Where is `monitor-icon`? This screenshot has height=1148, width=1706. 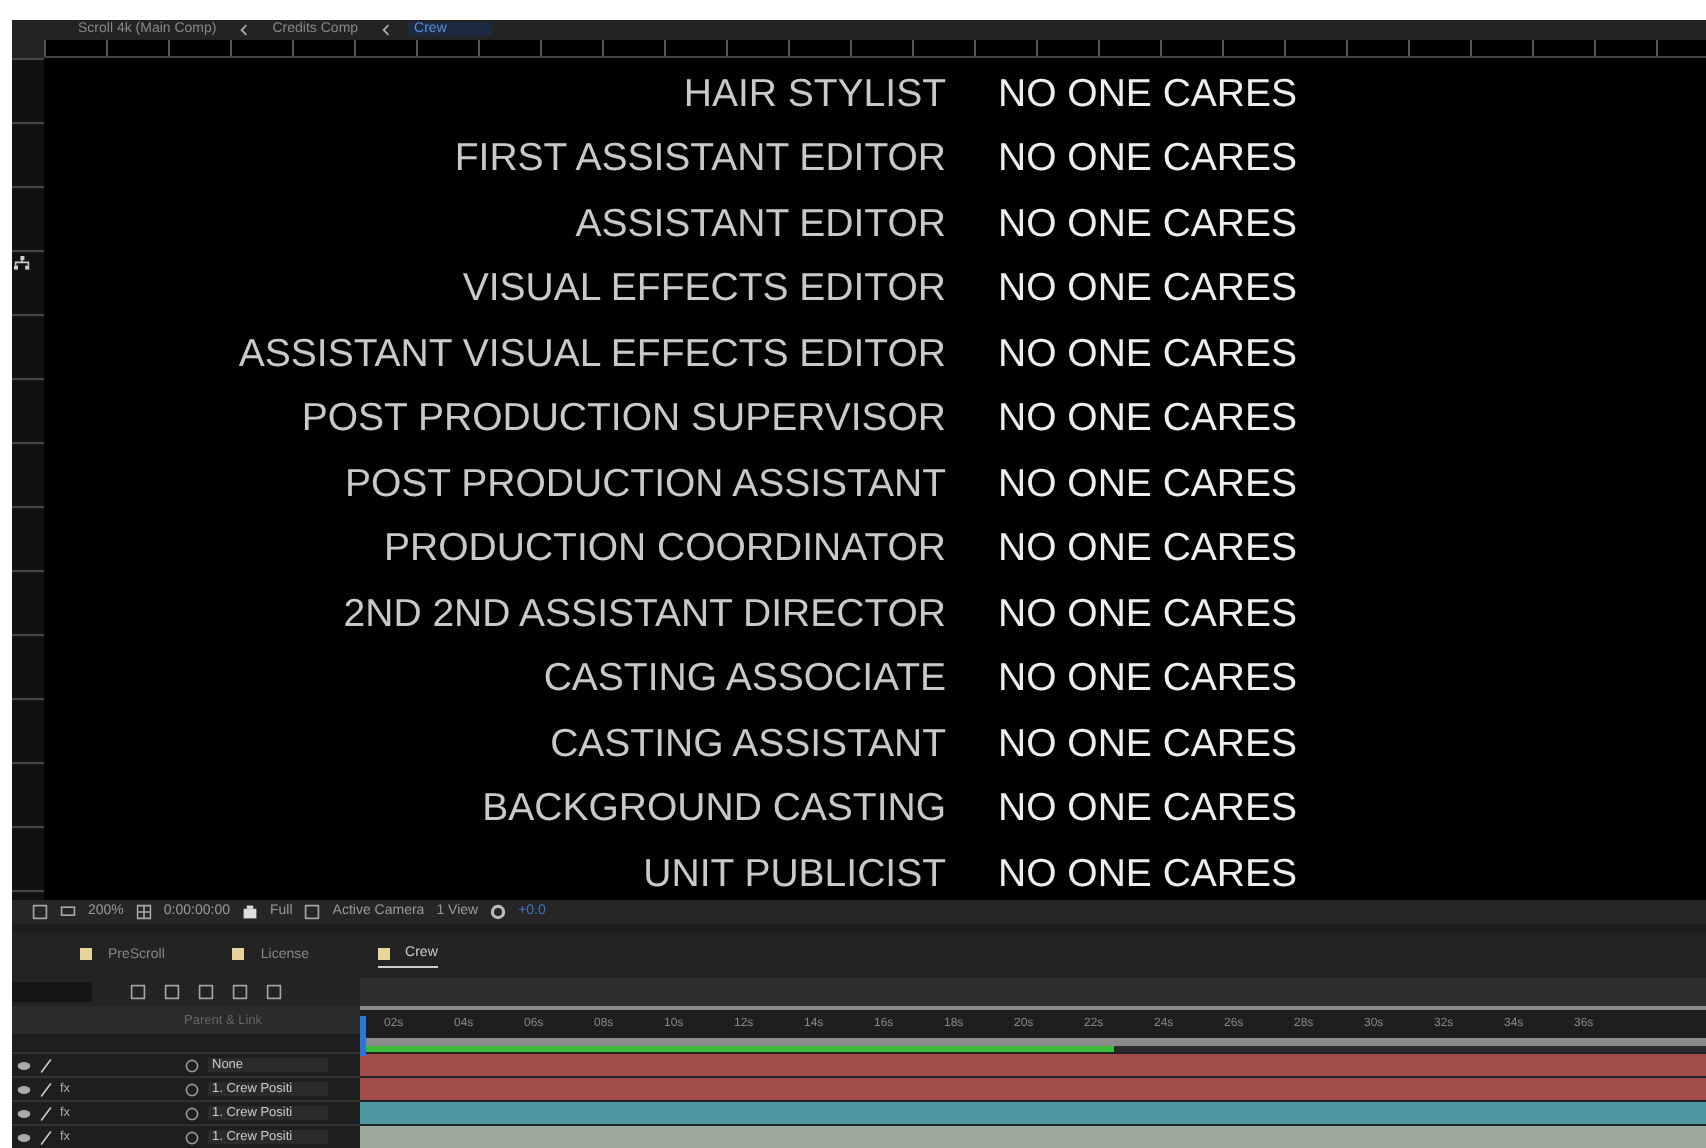
monitor-icon is located at coordinates (68, 911).